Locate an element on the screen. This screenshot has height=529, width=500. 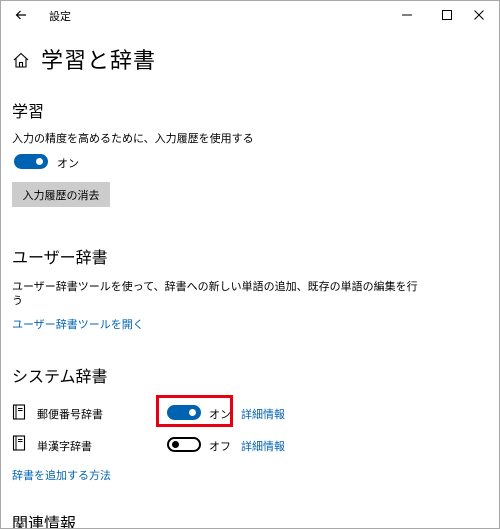
learning-description: 入力の精度を高めるために、入力履歴を使用する is located at coordinates (133, 138).